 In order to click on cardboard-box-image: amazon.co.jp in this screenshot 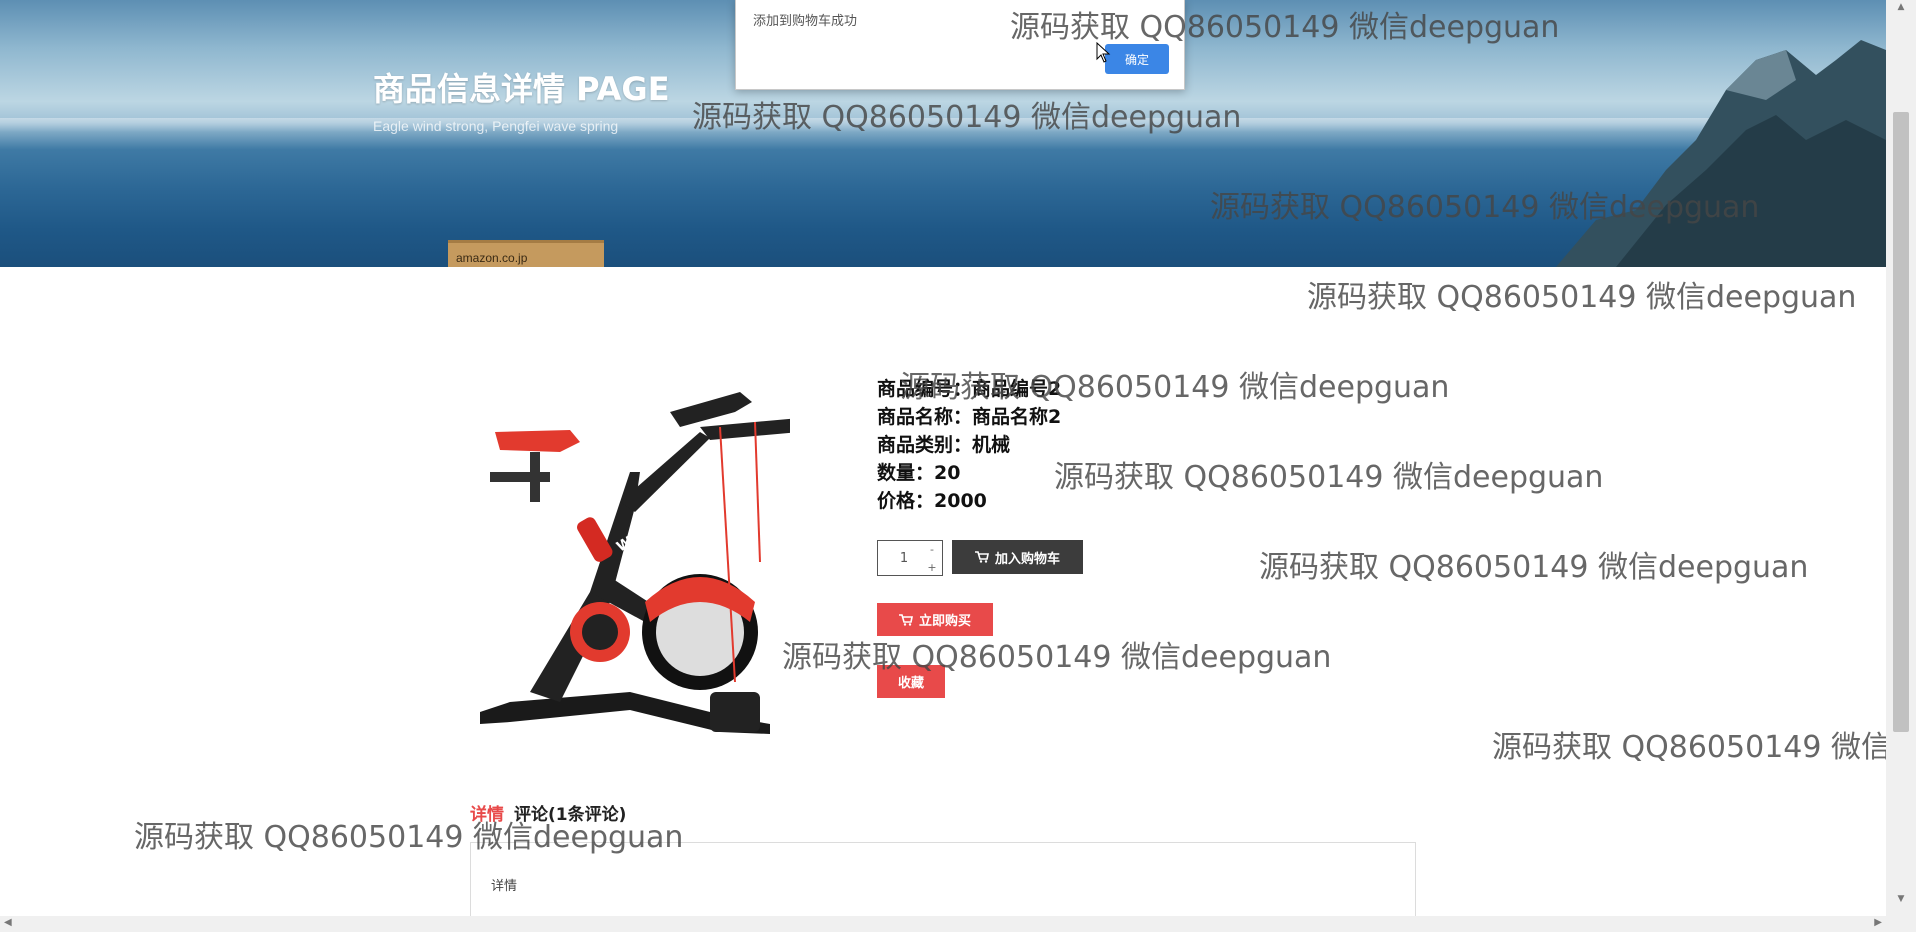, I will do `click(526, 253)`.